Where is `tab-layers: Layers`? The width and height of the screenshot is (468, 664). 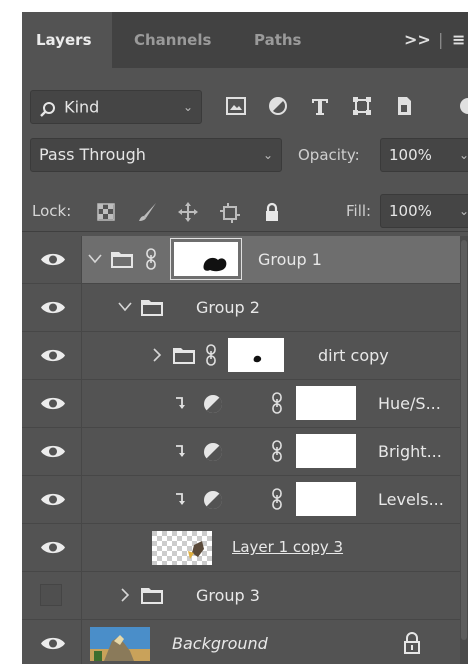 tab-layers: Layers is located at coordinates (67, 40).